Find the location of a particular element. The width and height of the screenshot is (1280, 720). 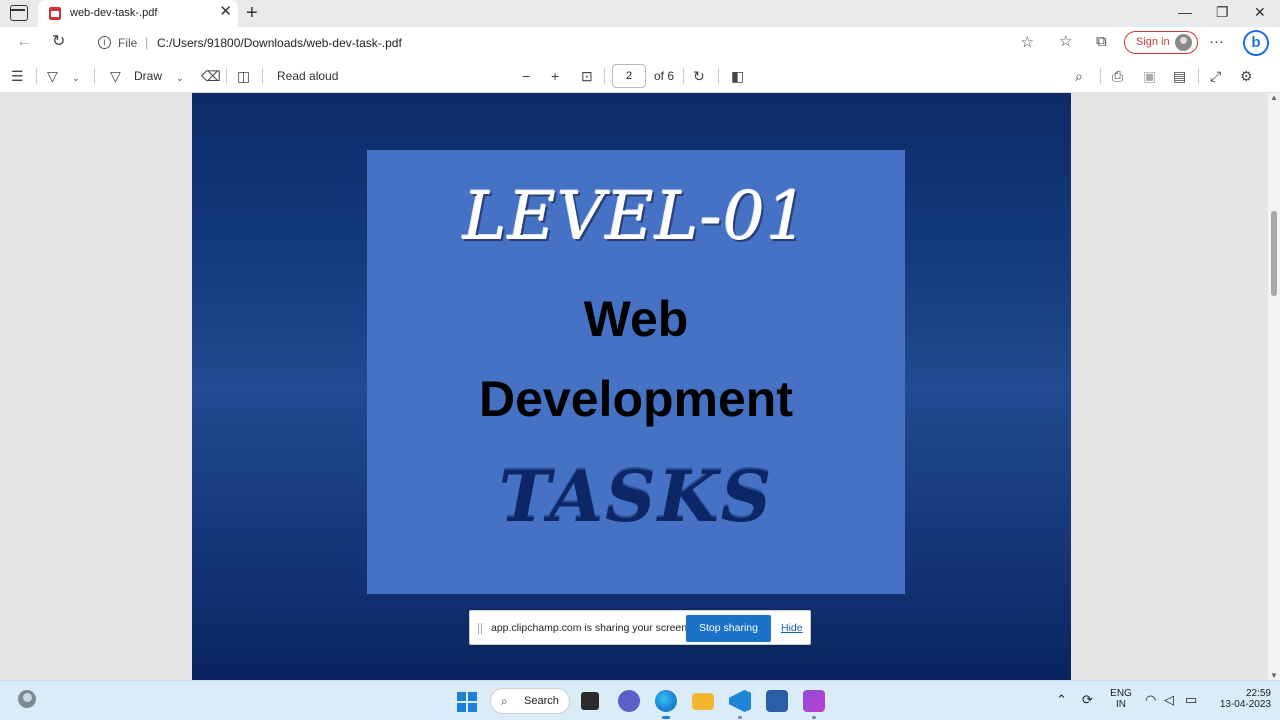

scroll-up-icon: ▲ is located at coordinates (1274, 97).